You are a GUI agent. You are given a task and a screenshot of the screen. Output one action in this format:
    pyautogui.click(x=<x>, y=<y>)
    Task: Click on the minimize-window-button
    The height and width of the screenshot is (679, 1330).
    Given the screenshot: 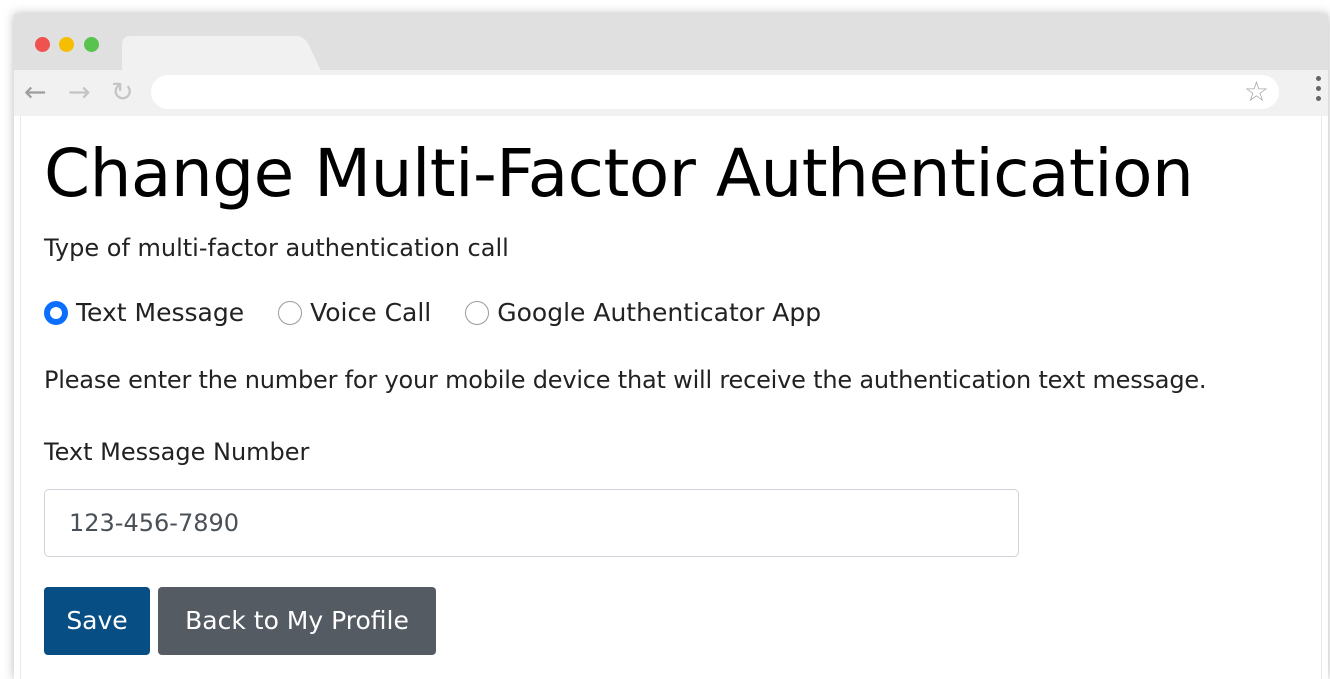 What is the action you would take?
    pyautogui.click(x=66, y=44)
    